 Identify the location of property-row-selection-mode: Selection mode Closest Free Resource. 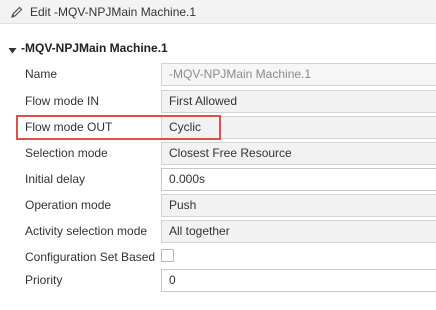
(218, 155).